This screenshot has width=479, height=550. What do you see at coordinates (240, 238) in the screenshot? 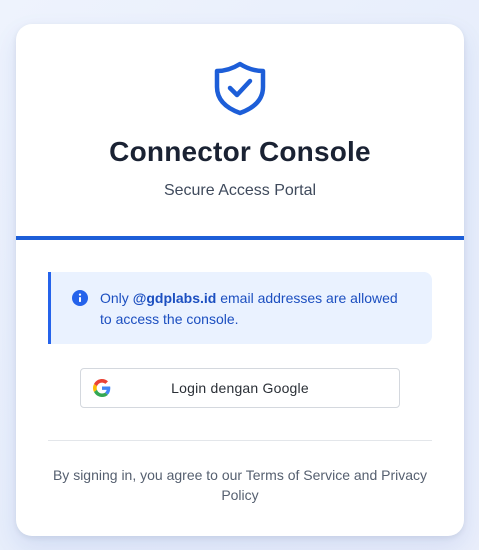
I see `accent-divider` at bounding box center [240, 238].